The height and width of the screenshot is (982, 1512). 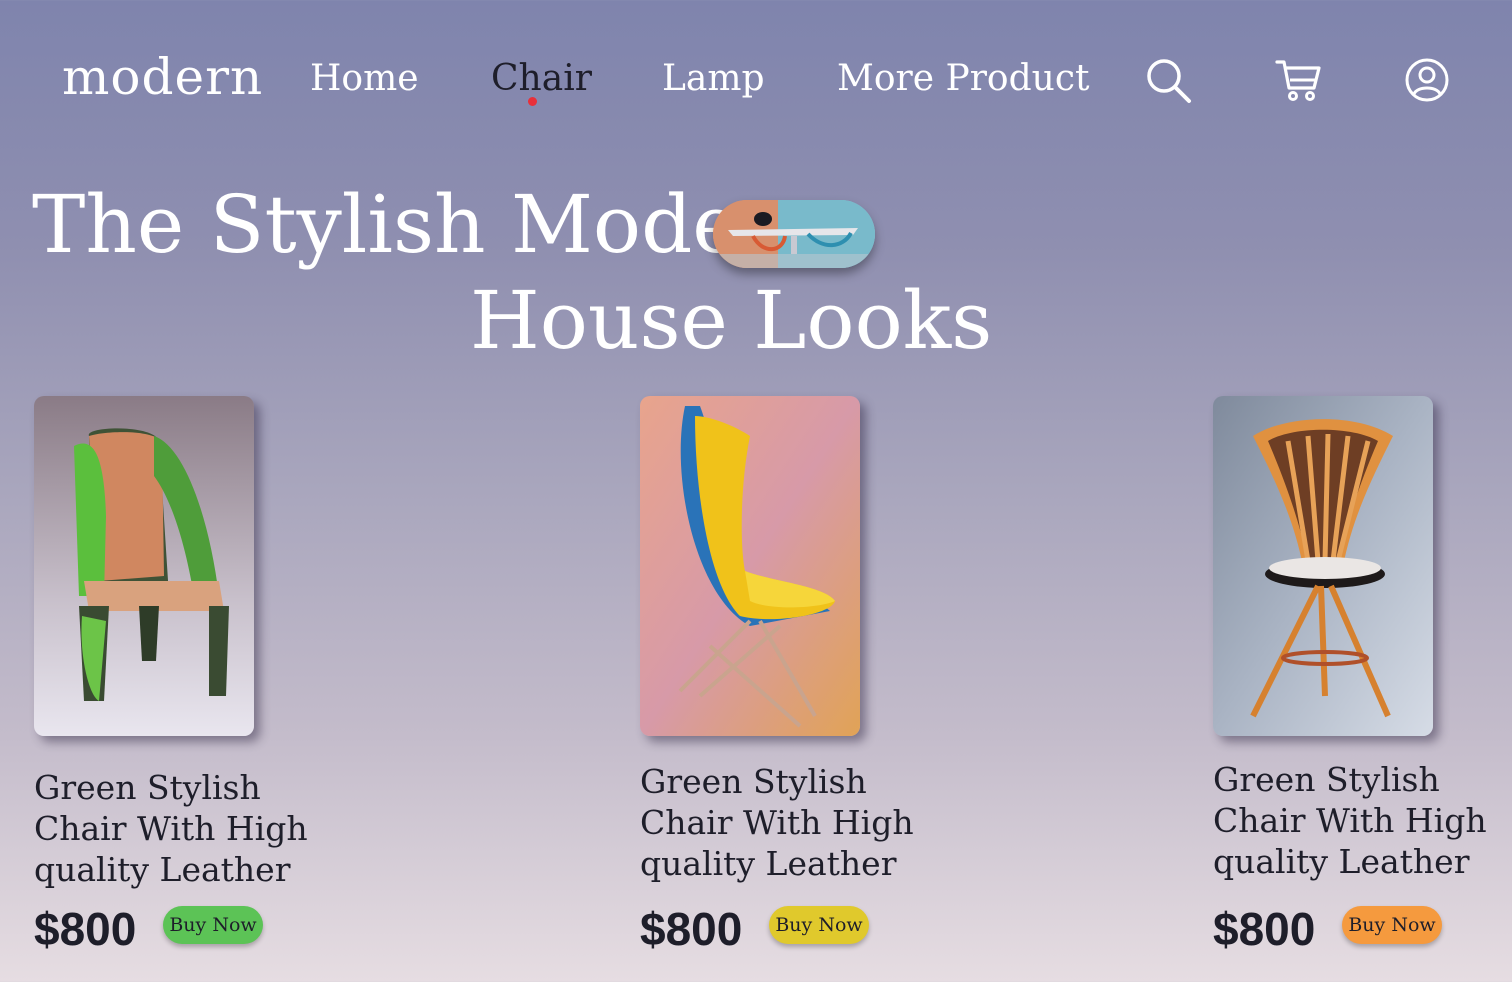 What do you see at coordinates (162, 77) in the screenshot?
I see `brand-logo: modern` at bounding box center [162, 77].